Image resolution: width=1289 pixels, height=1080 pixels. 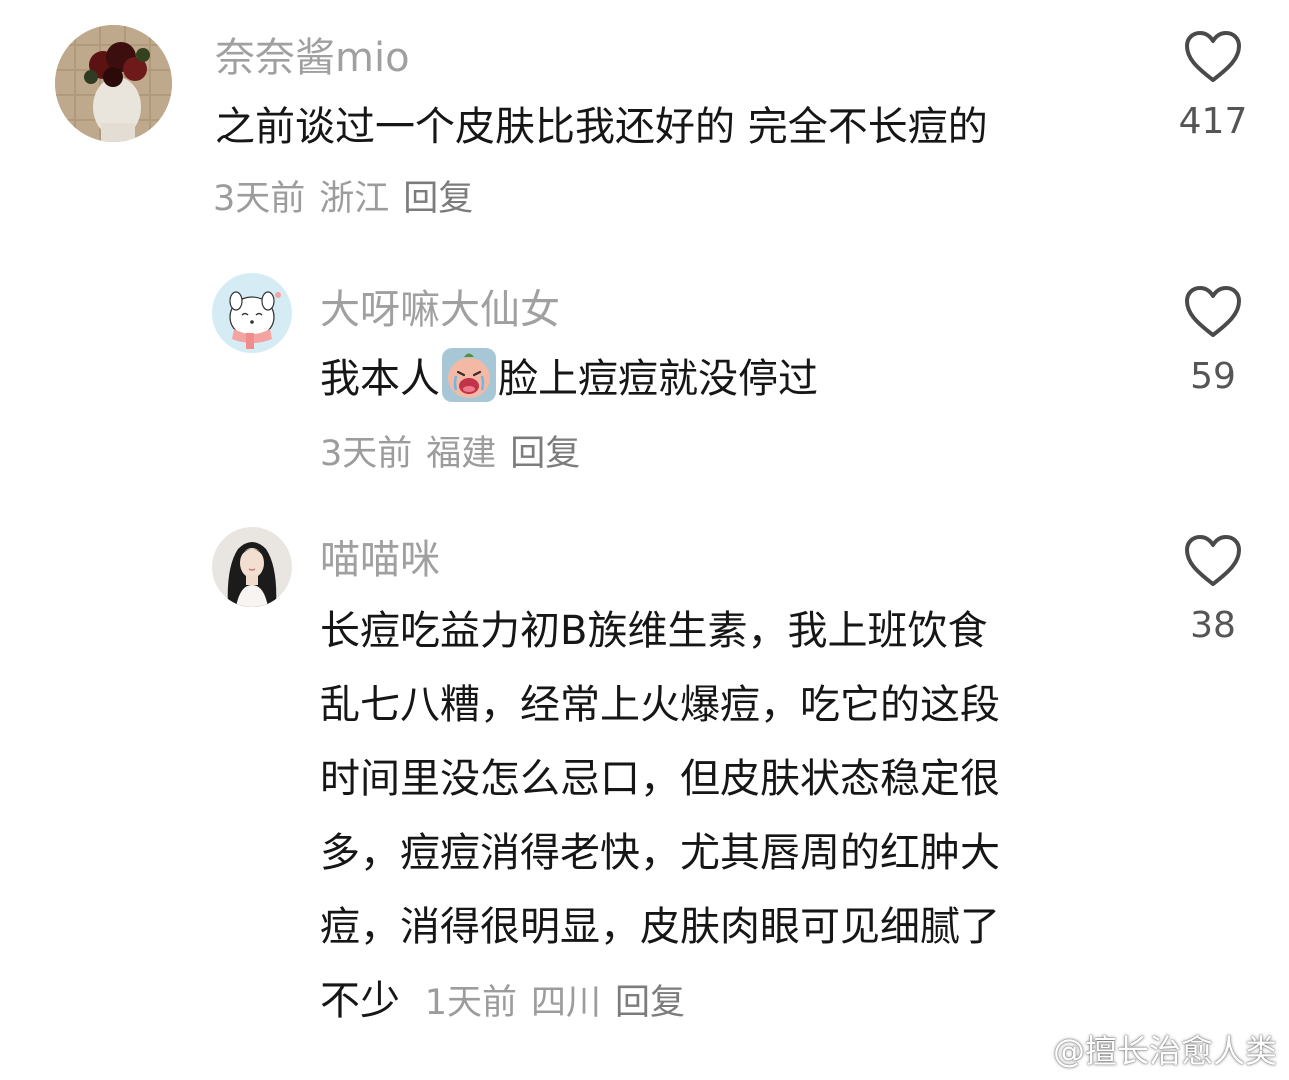 I want to click on comment-text-line: 时间里没怎么忌口，但皮肤状态稳定很, so click(x=660, y=779).